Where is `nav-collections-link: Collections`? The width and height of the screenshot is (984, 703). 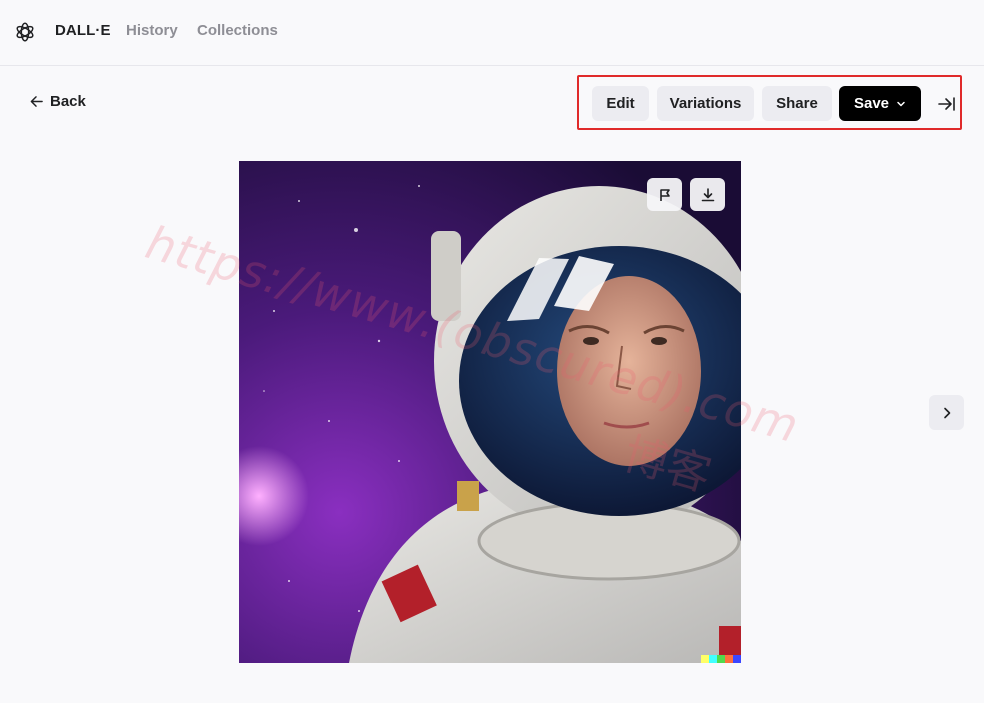 nav-collections-link: Collections is located at coordinates (237, 30).